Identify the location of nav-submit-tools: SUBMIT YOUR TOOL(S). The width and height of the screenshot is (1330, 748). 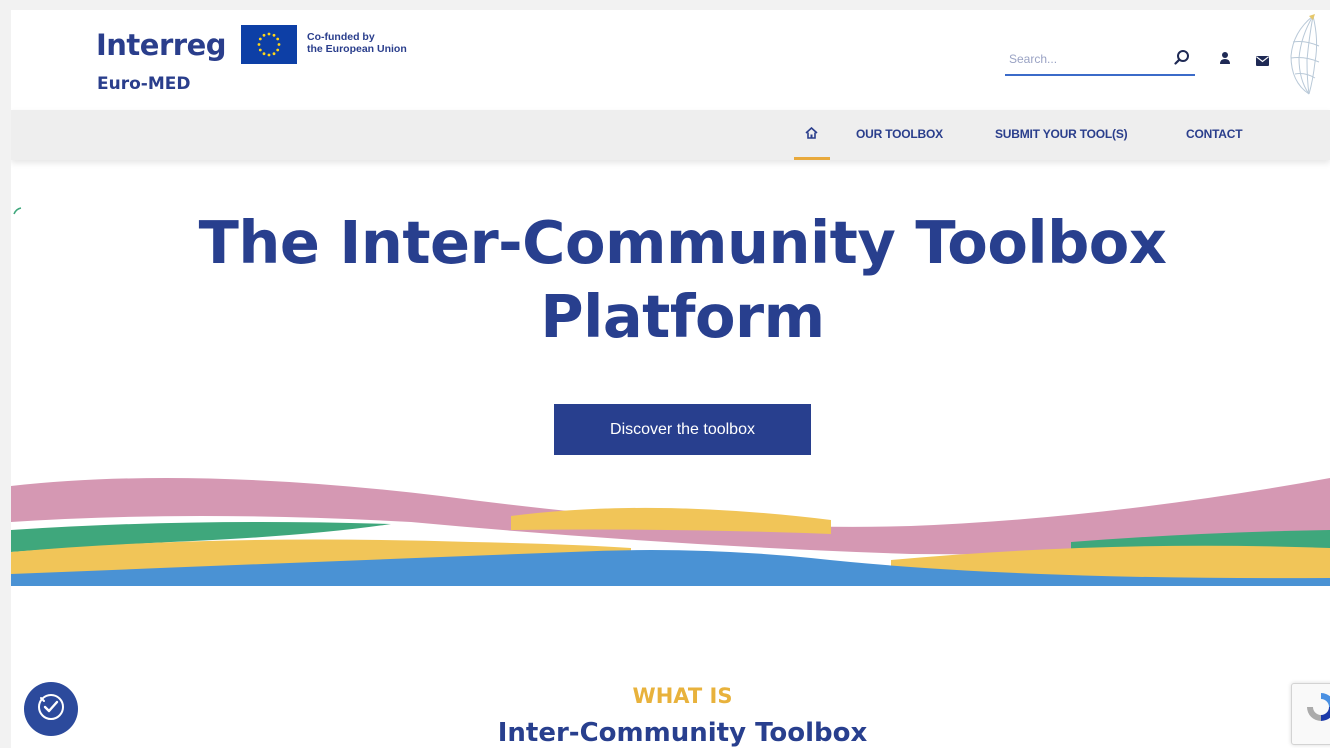
(1061, 134).